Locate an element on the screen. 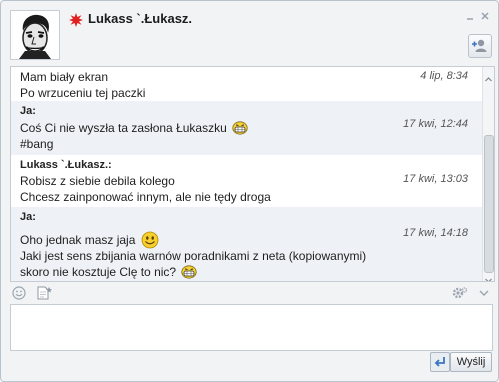 This screenshot has height=382, width=499. busy-star-icon is located at coordinates (76, 20).